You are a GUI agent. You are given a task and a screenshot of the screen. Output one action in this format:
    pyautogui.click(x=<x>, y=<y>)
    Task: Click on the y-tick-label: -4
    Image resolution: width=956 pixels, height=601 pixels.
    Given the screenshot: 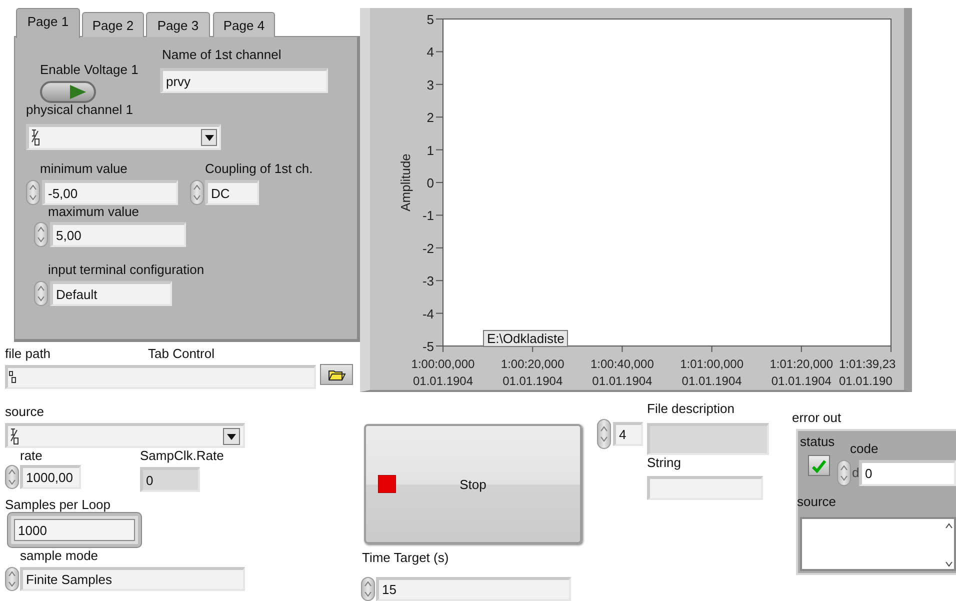 What is the action you would take?
    pyautogui.click(x=428, y=314)
    